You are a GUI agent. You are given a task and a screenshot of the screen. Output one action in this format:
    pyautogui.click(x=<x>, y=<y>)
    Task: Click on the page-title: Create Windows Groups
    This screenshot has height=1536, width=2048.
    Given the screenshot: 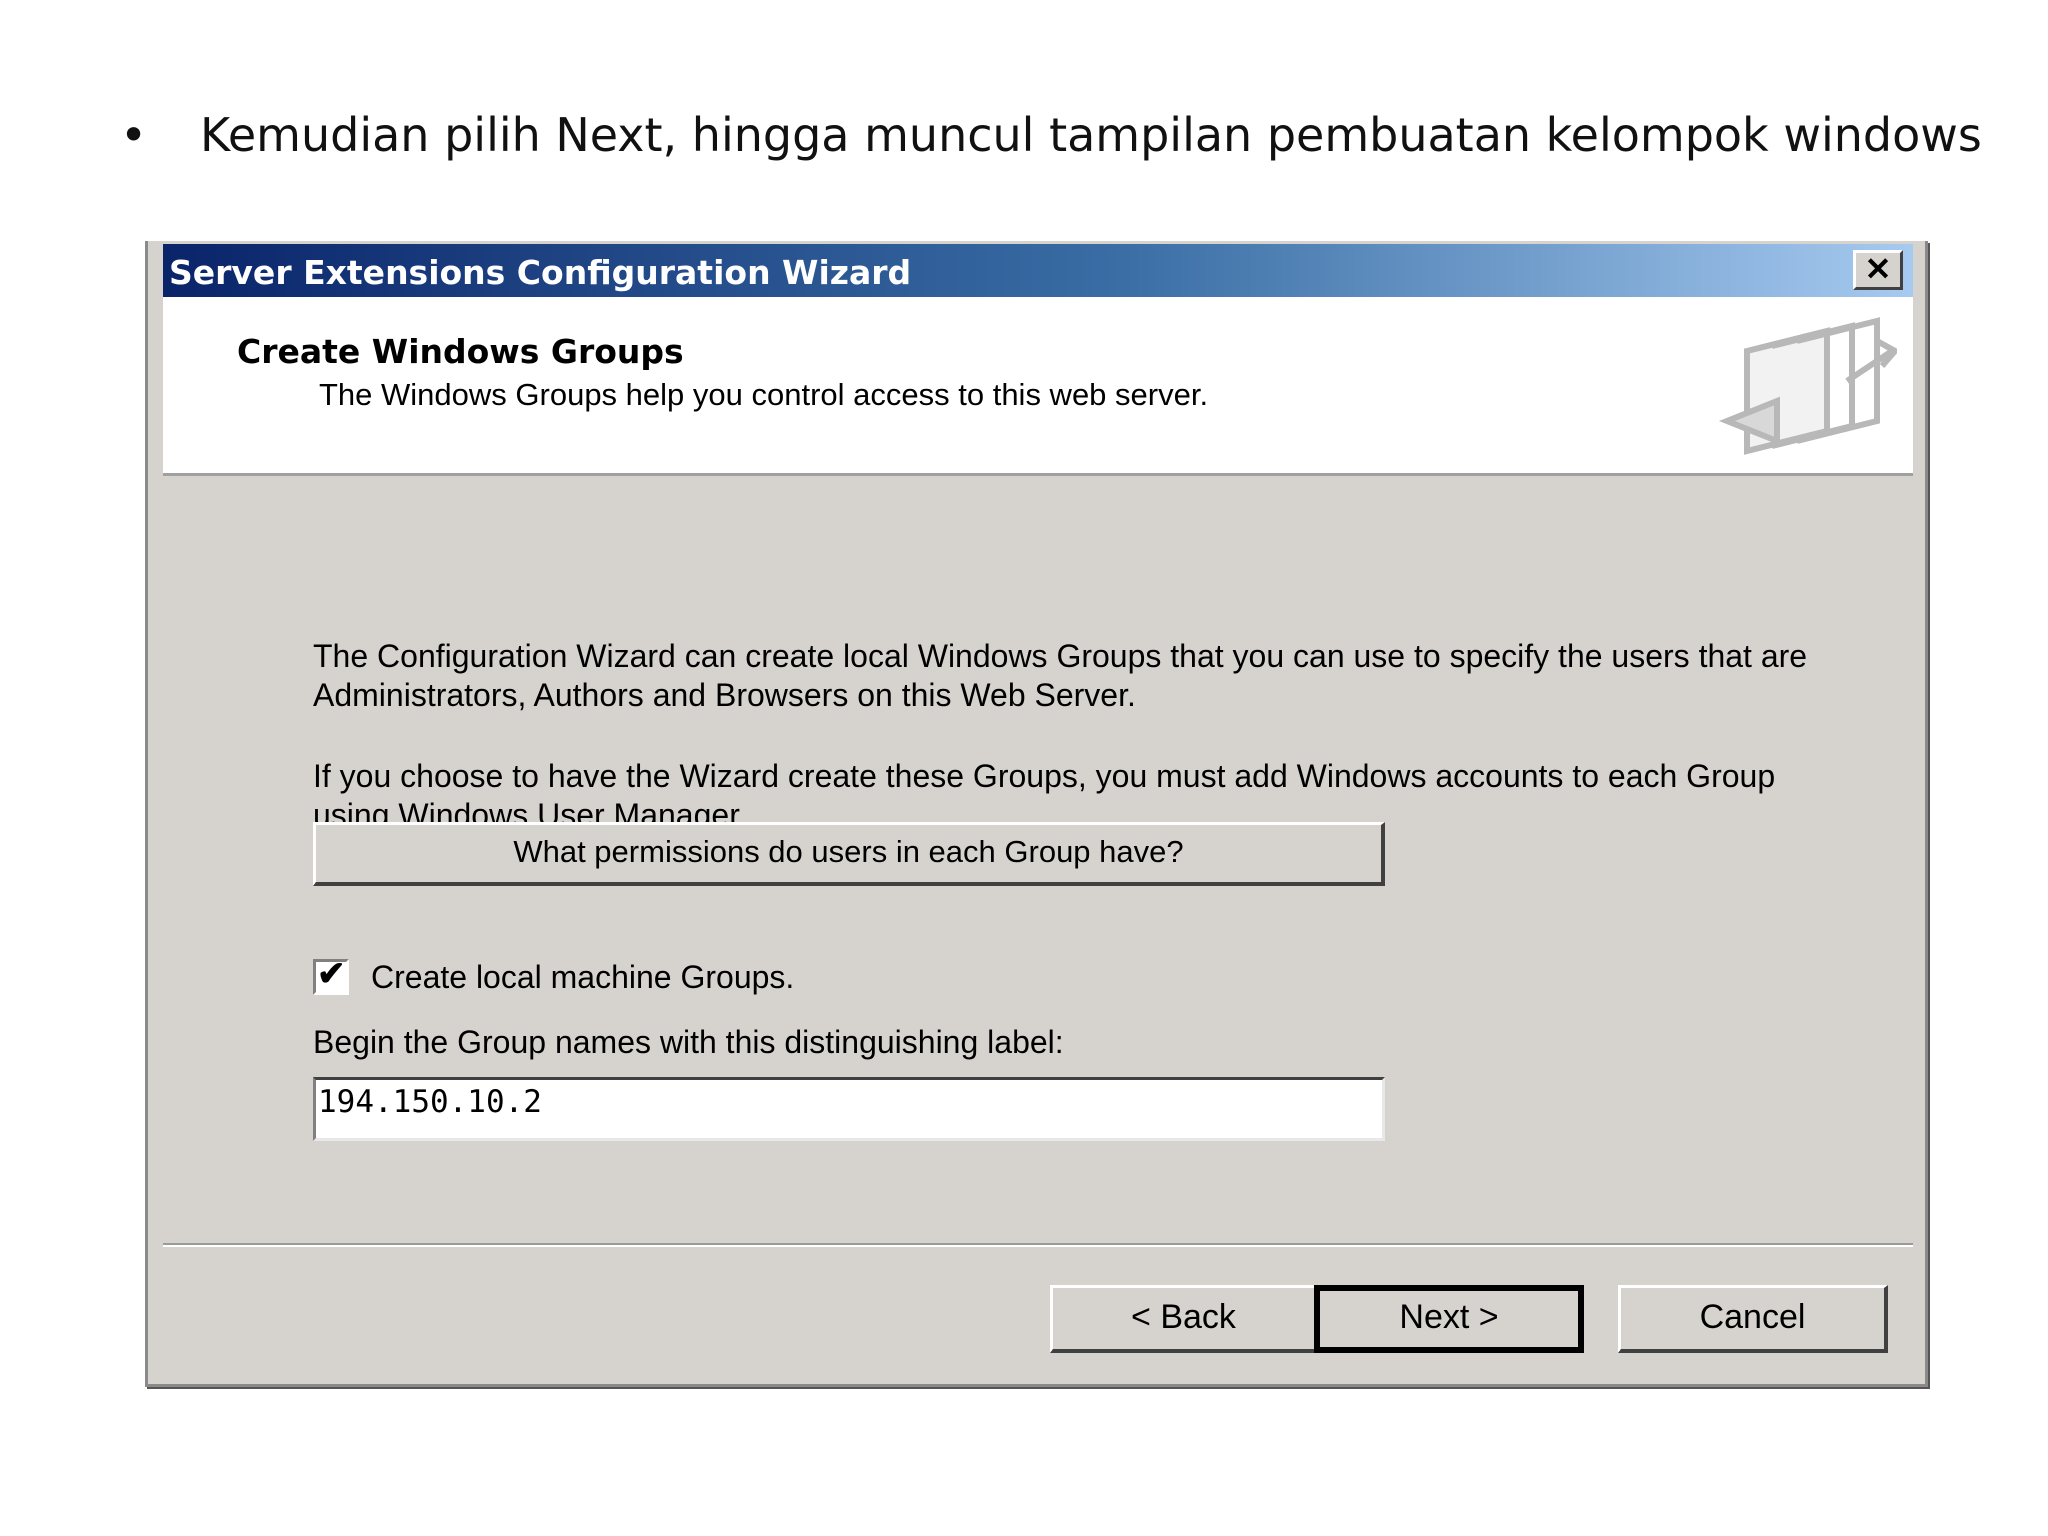 What is the action you would take?
    pyautogui.click(x=460, y=351)
    